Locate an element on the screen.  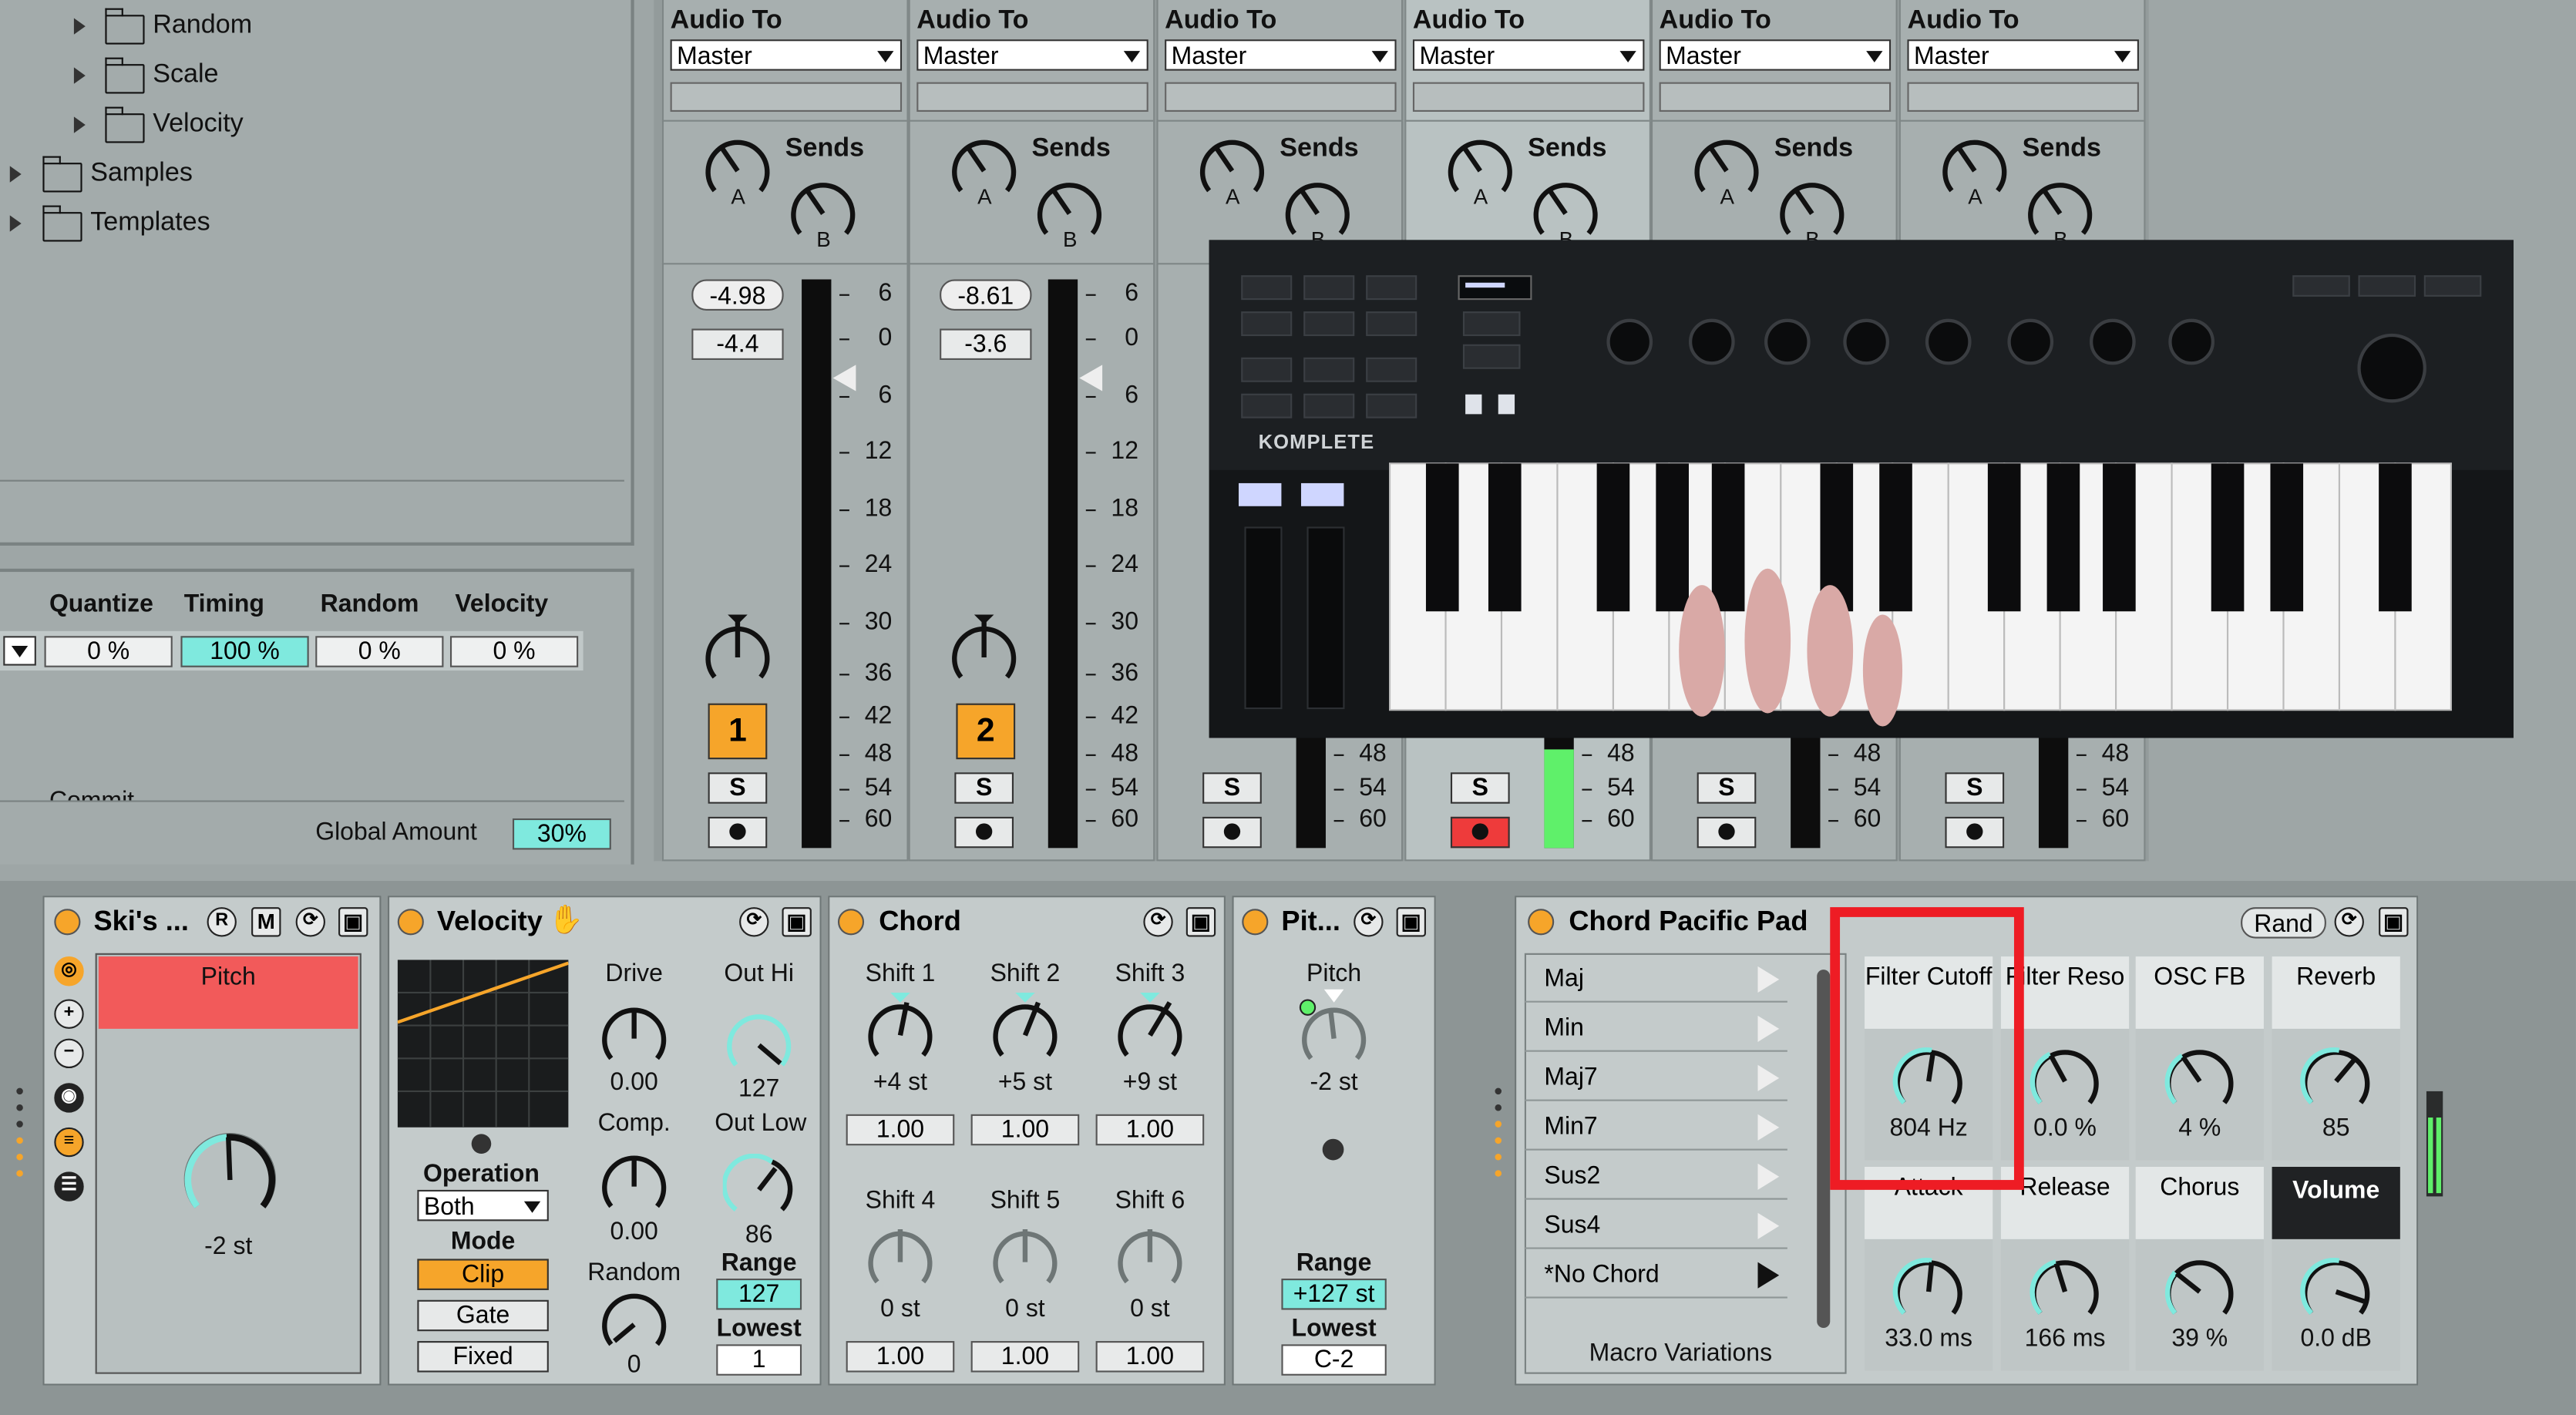
range-field: 127 is located at coordinates (759, 1294).